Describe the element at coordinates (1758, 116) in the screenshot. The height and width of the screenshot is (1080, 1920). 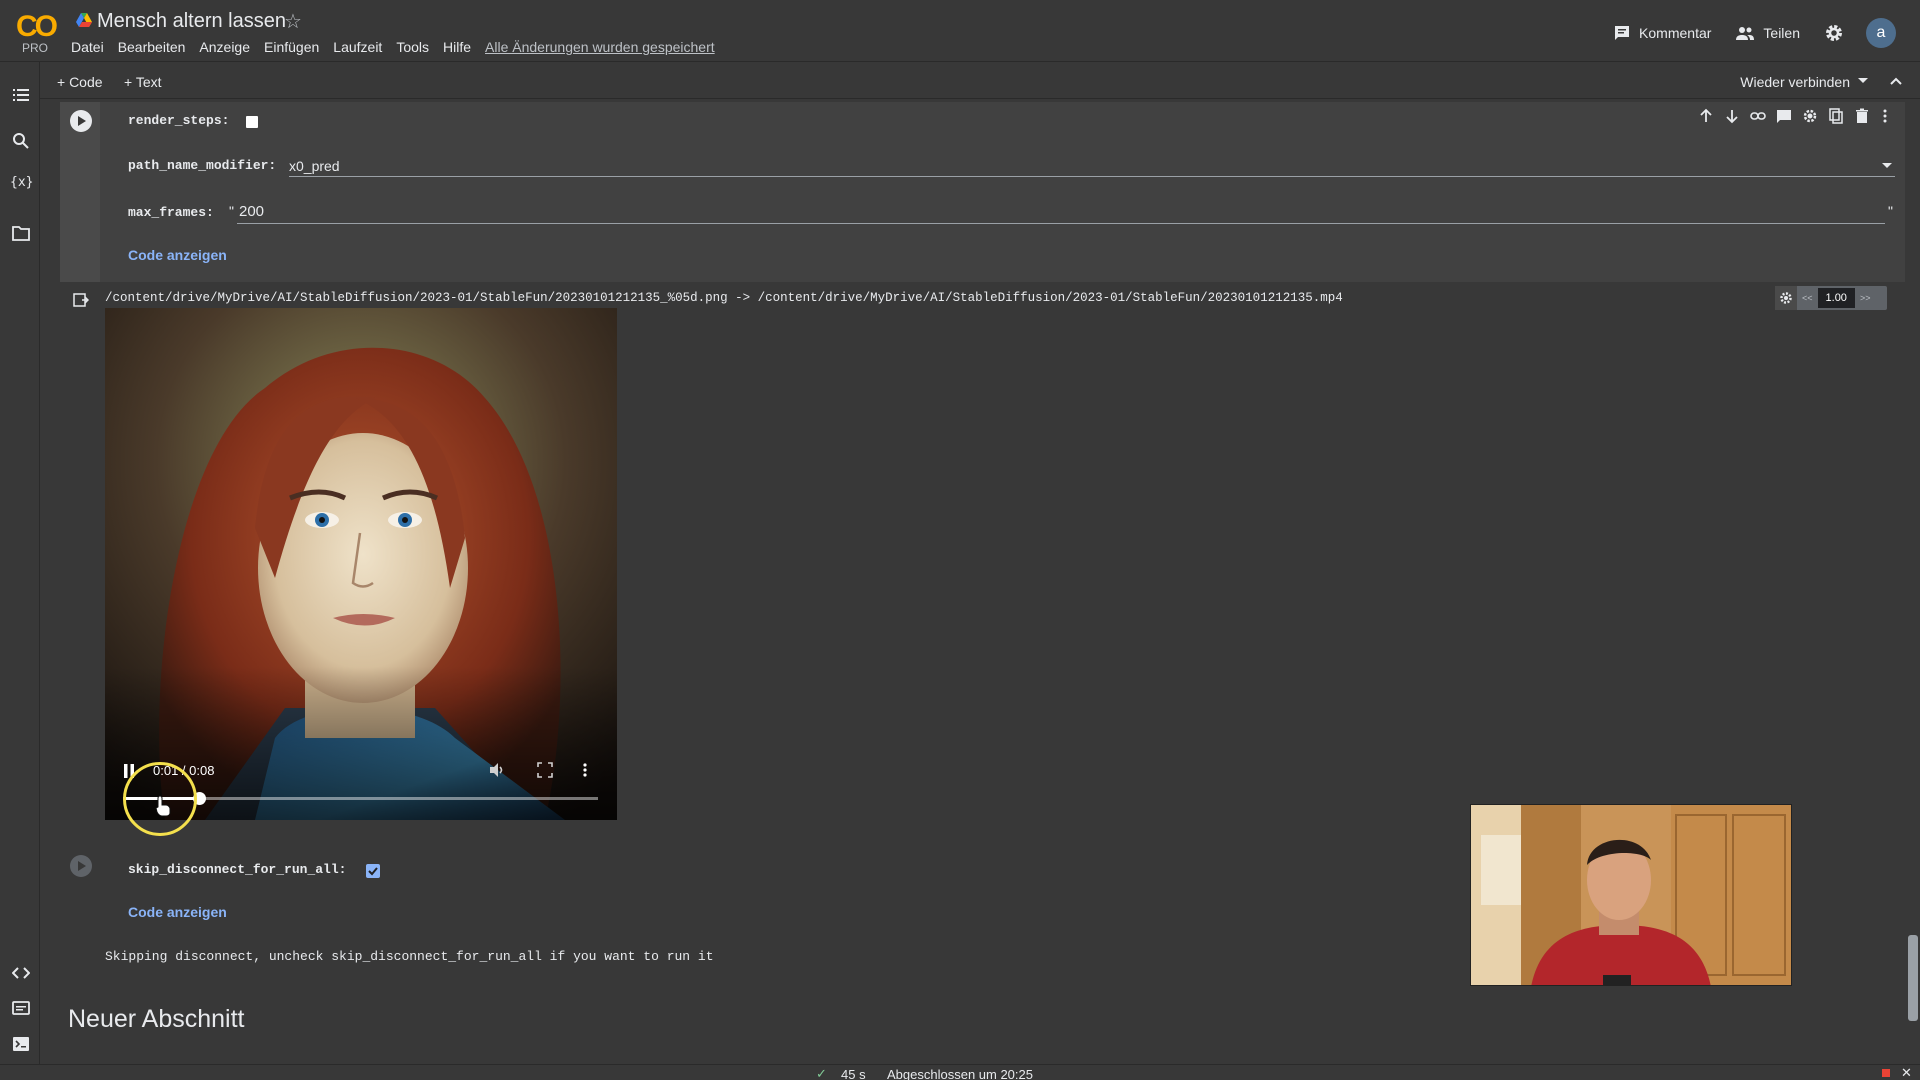
I see `link-icon` at that location.